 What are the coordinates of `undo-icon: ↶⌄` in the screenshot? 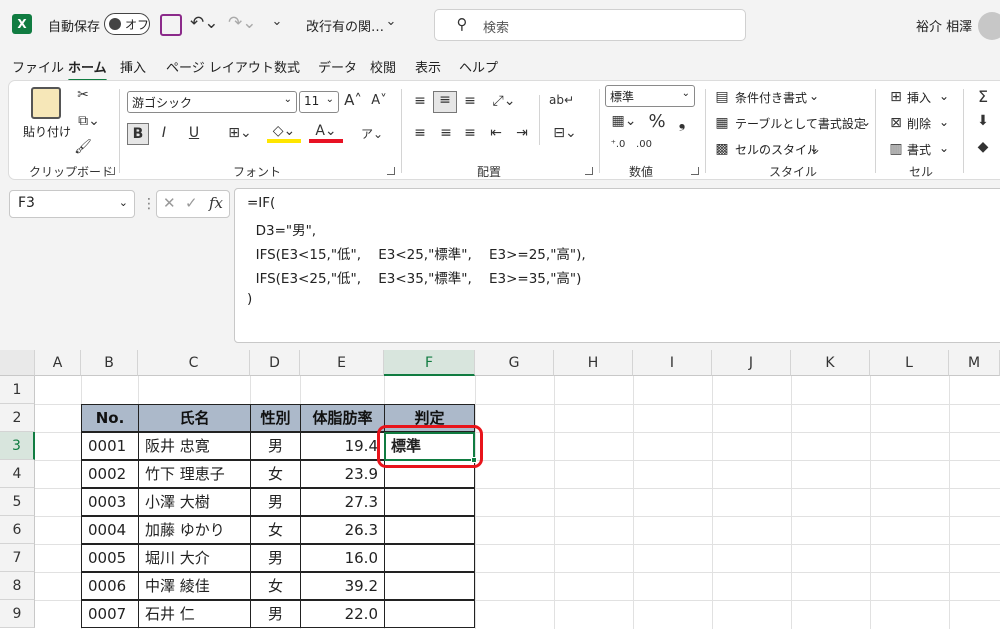 It's located at (204, 23).